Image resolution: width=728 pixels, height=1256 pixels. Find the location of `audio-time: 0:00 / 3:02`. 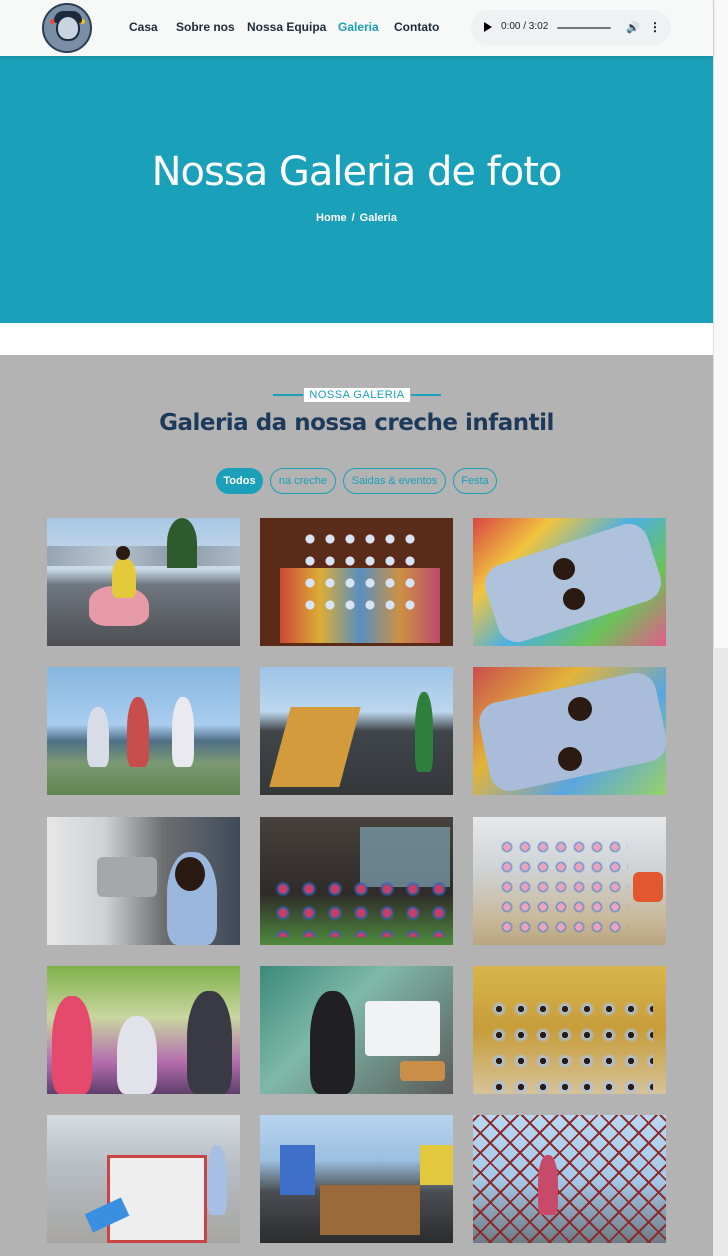

audio-time: 0:00 / 3:02 is located at coordinates (525, 26).